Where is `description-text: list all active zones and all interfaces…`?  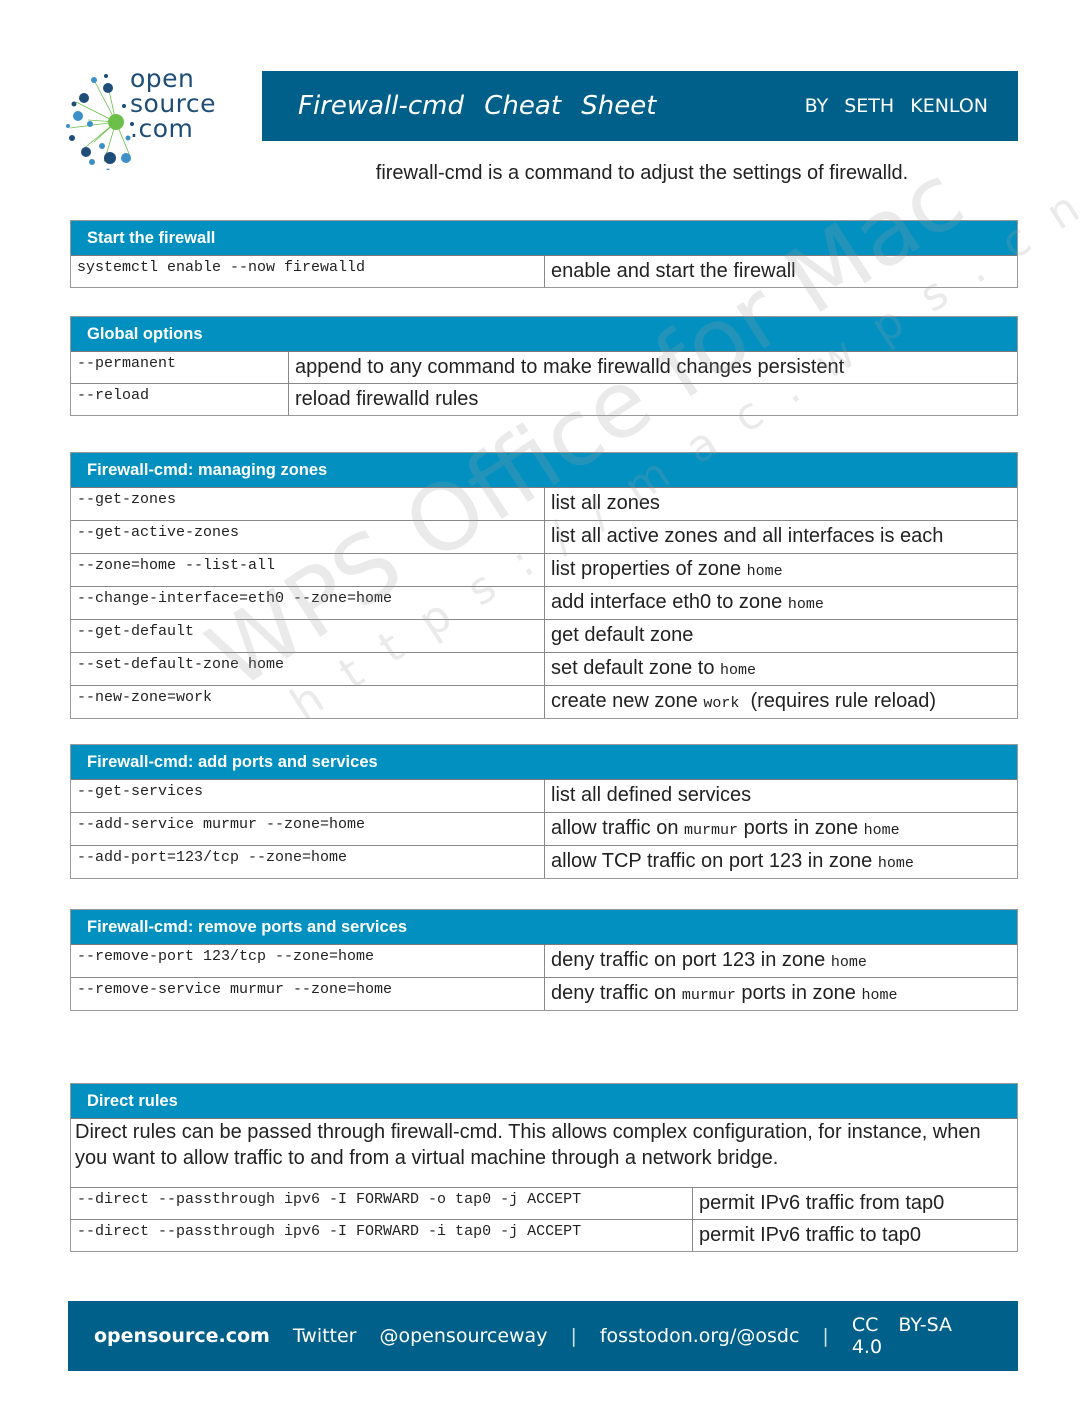
description-text: list all active zones and all interfaces… is located at coordinates (747, 536).